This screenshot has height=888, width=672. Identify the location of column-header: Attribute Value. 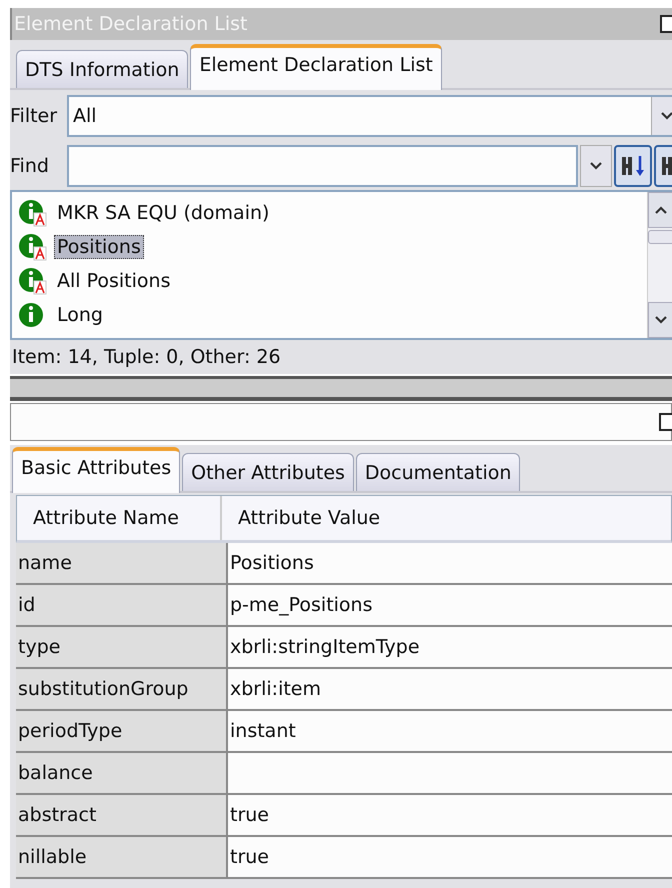
(301, 518).